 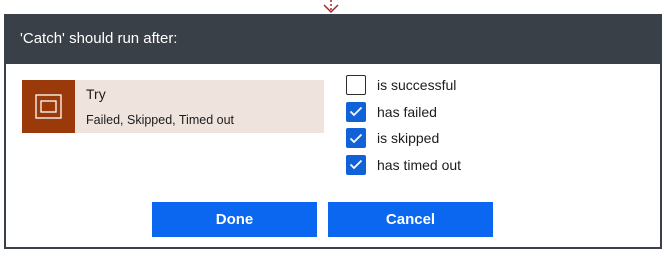 What do you see at coordinates (96, 94) in the screenshot?
I see `action-name: Try` at bounding box center [96, 94].